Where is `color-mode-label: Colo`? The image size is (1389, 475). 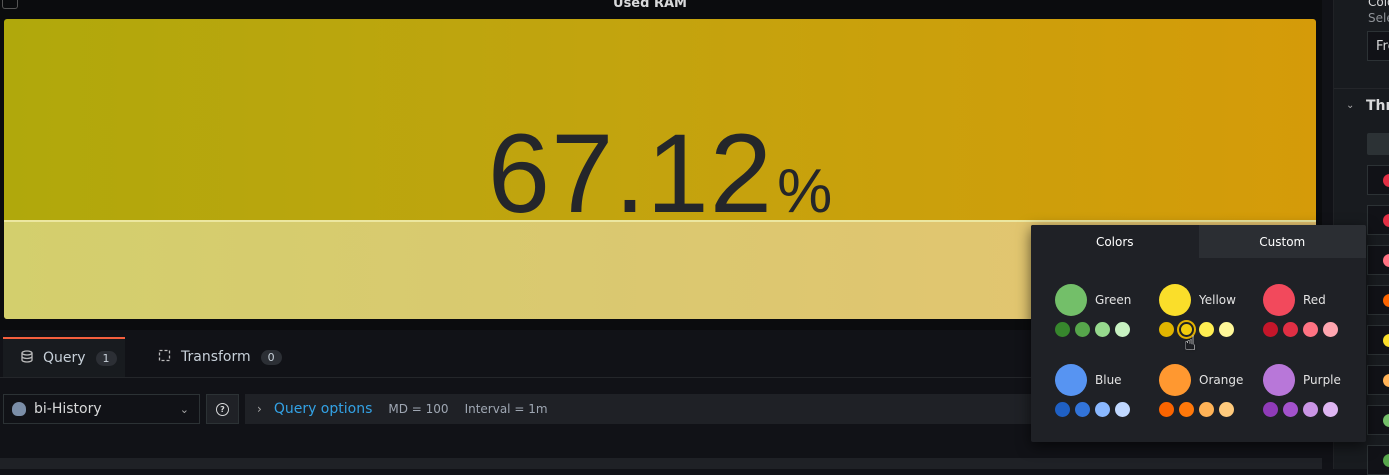 color-mode-label: Colo is located at coordinates (1378, 4).